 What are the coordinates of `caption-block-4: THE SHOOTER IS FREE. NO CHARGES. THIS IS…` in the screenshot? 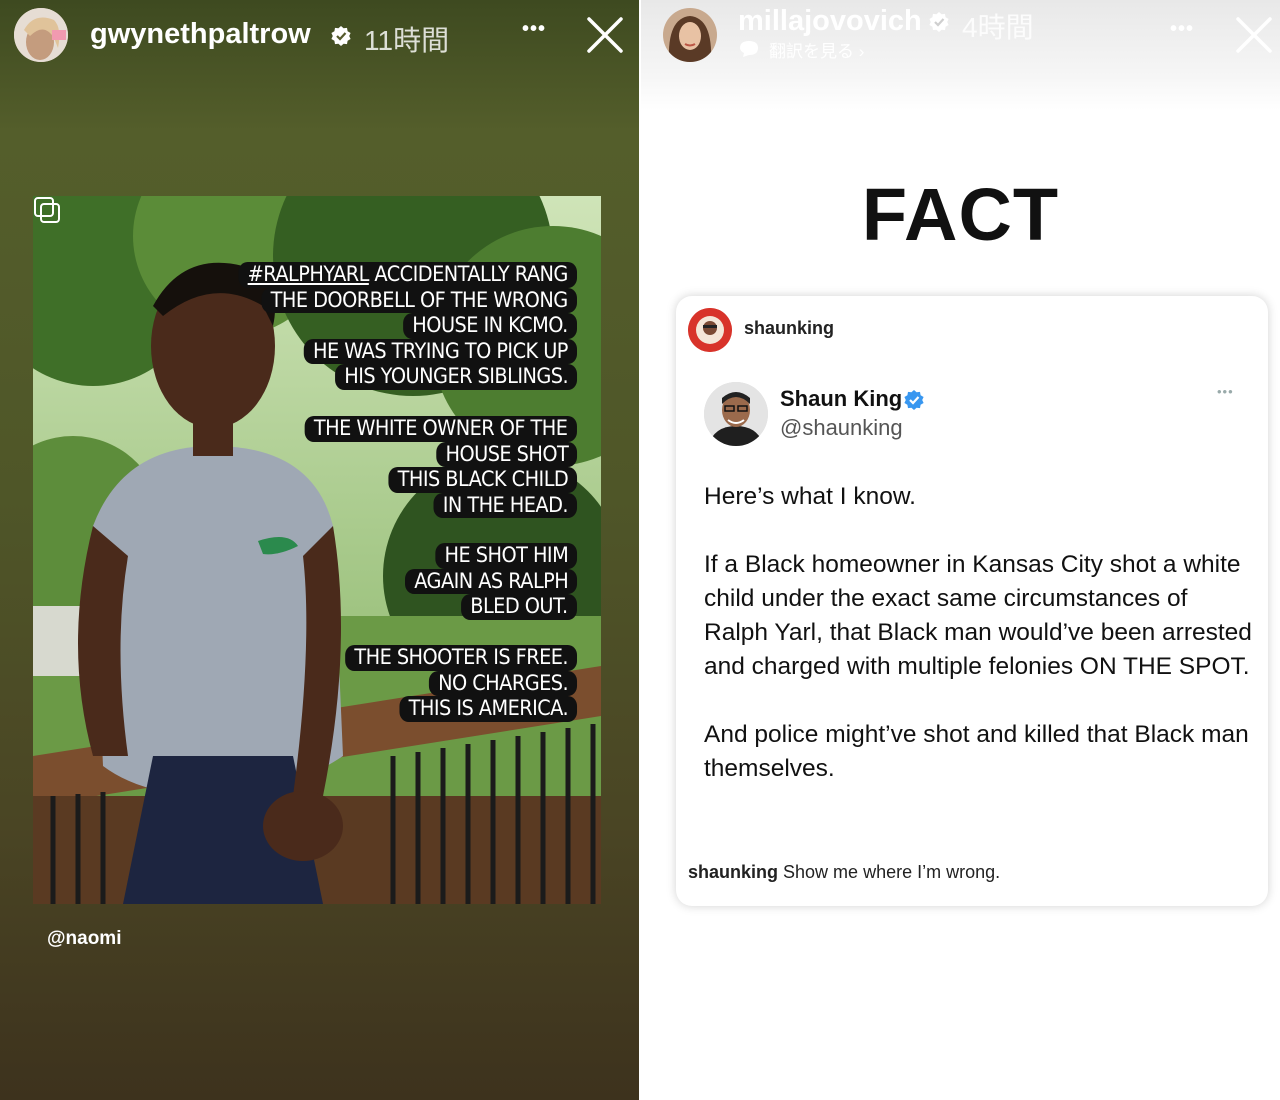 It's located at (451, 683).